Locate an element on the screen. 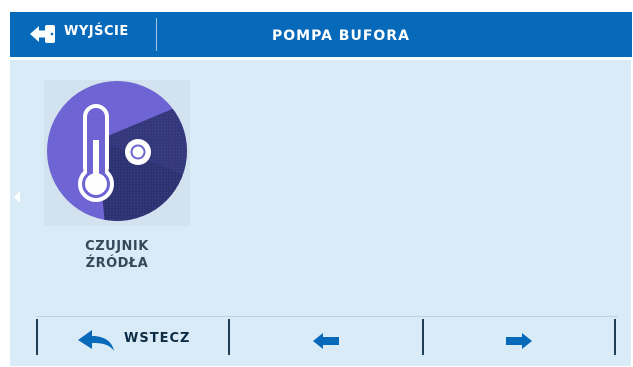 The width and height of the screenshot is (633, 367). exit-button: WYJŚCIE is located at coordinates (83, 34).